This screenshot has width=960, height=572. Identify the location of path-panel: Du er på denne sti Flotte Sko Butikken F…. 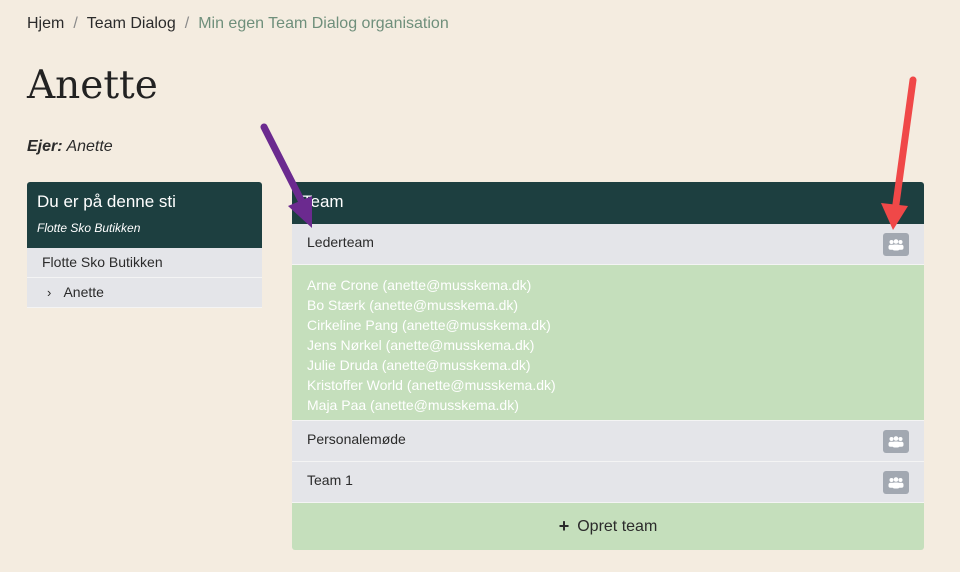
(144, 245).